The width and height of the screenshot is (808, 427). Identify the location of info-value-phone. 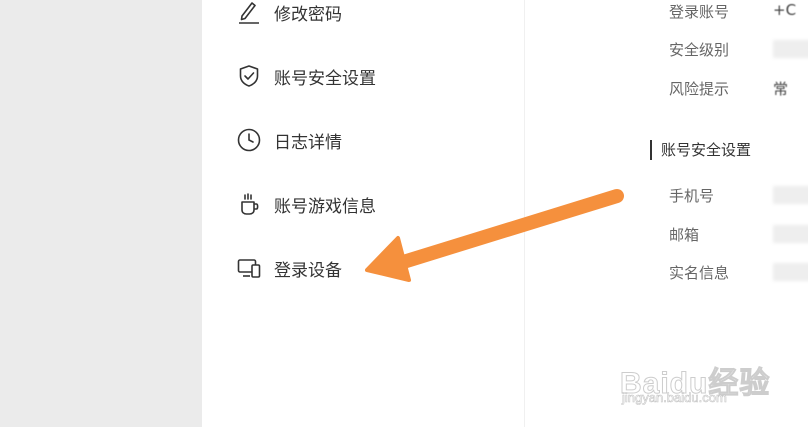
(790, 195).